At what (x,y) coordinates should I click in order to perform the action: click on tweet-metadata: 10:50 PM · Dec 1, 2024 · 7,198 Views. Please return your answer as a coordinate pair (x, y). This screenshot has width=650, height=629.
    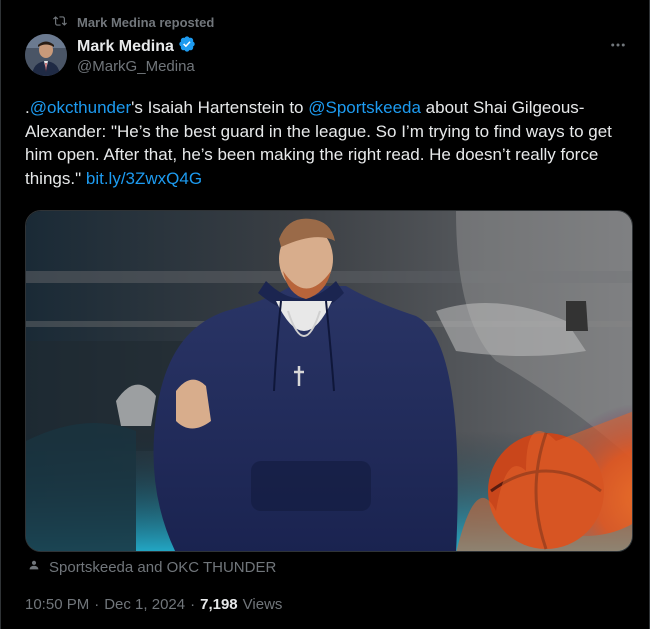
    Looking at the image, I should click on (153, 604).